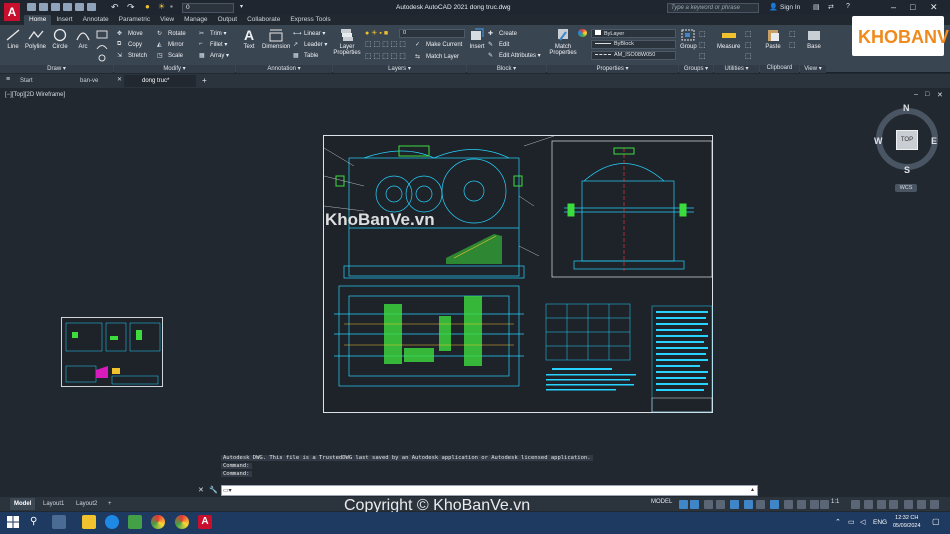  What do you see at coordinates (916, 94) in the screenshot?
I see `viewport-minimize-button: –` at bounding box center [916, 94].